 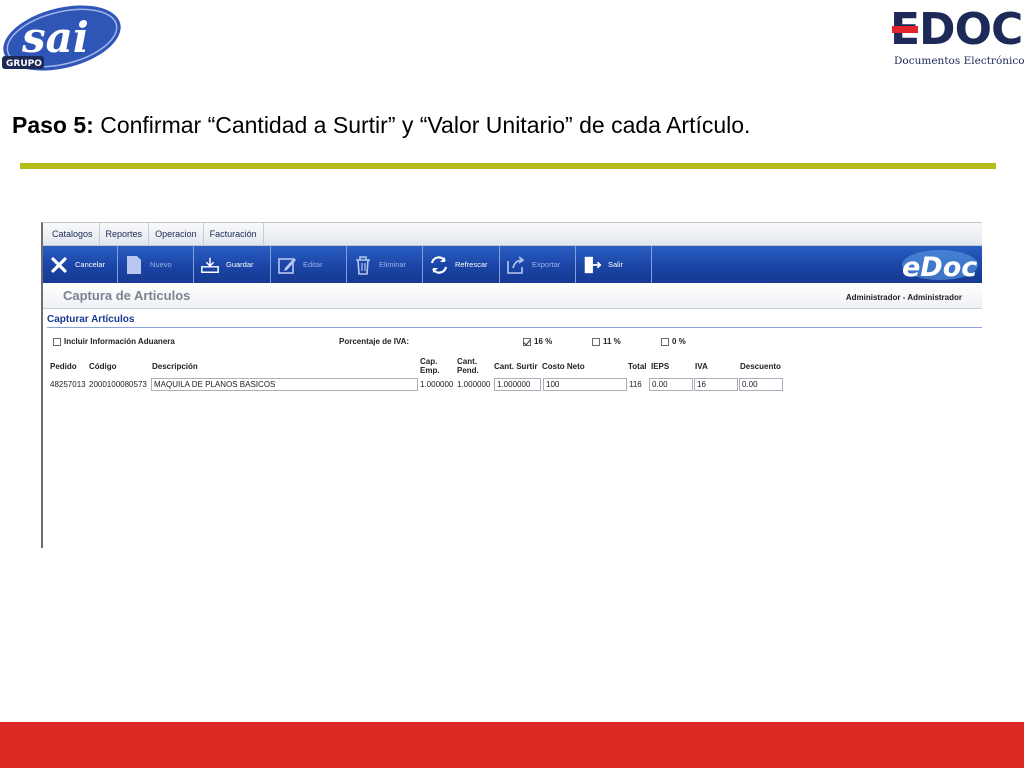 What do you see at coordinates (161, 264) in the screenshot?
I see `new-label: Nuevo` at bounding box center [161, 264].